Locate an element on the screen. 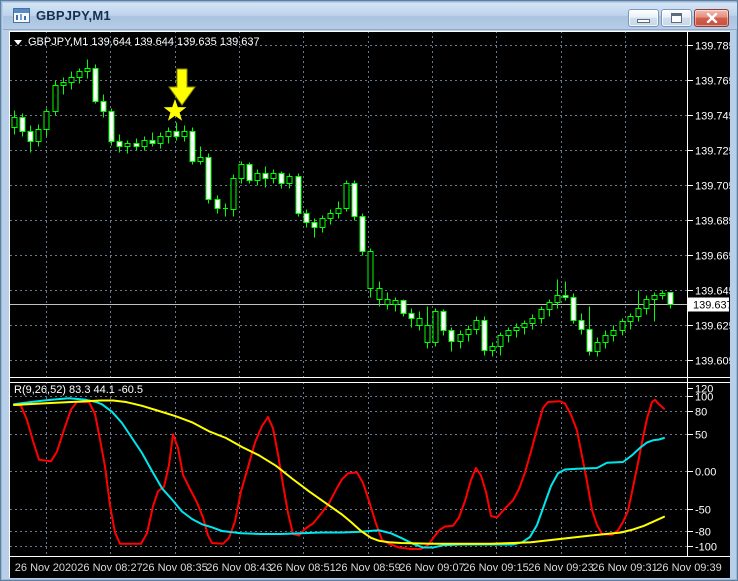  symbol-dropdown-icon is located at coordinates (18, 42).